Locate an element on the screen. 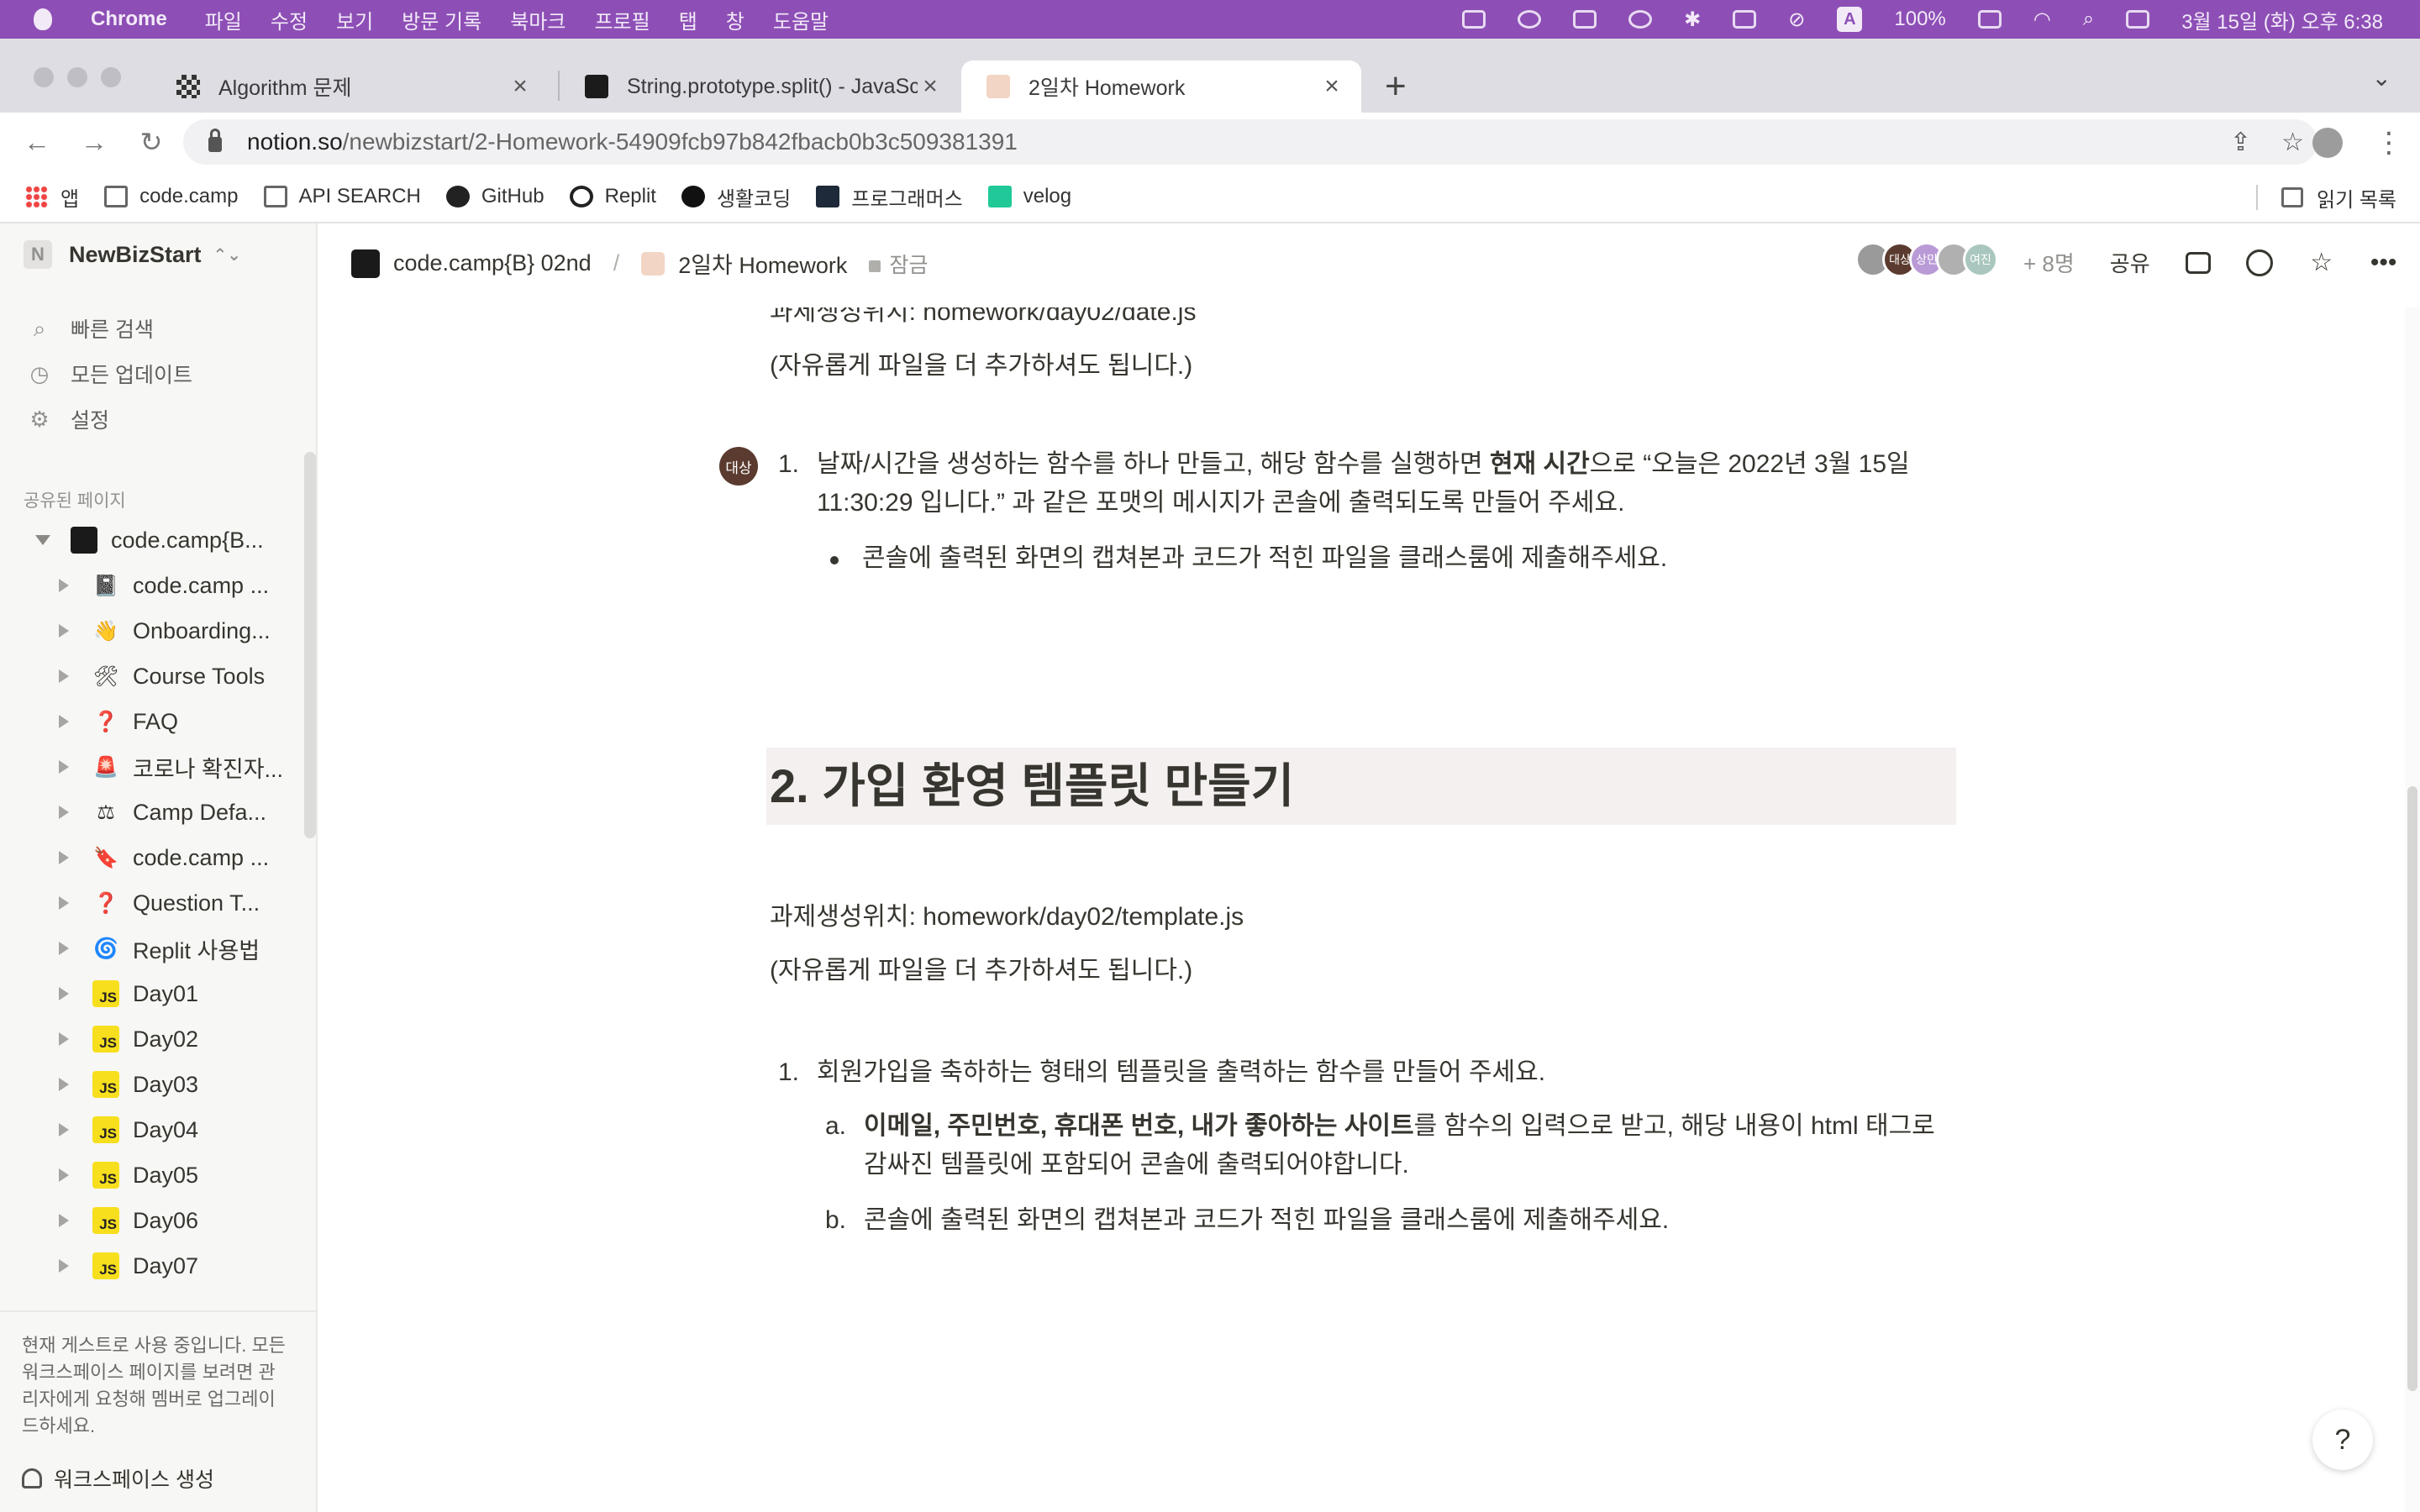 This screenshot has width=2420, height=1512. tab-search-icon: ⌄ is located at coordinates (2382, 78).